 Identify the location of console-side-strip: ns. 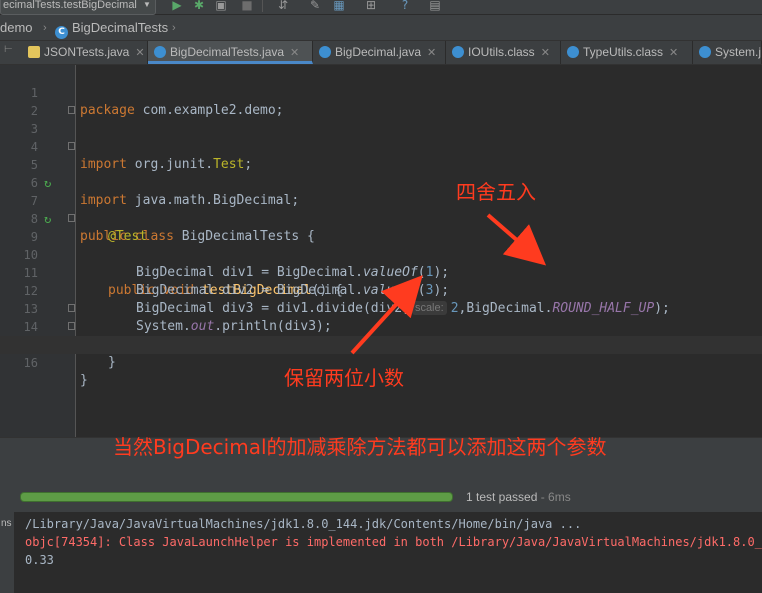
(7, 552).